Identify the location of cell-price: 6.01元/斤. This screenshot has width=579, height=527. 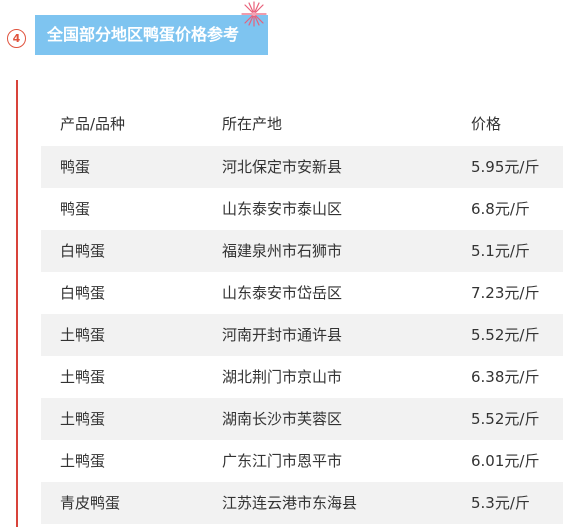
(505, 461).